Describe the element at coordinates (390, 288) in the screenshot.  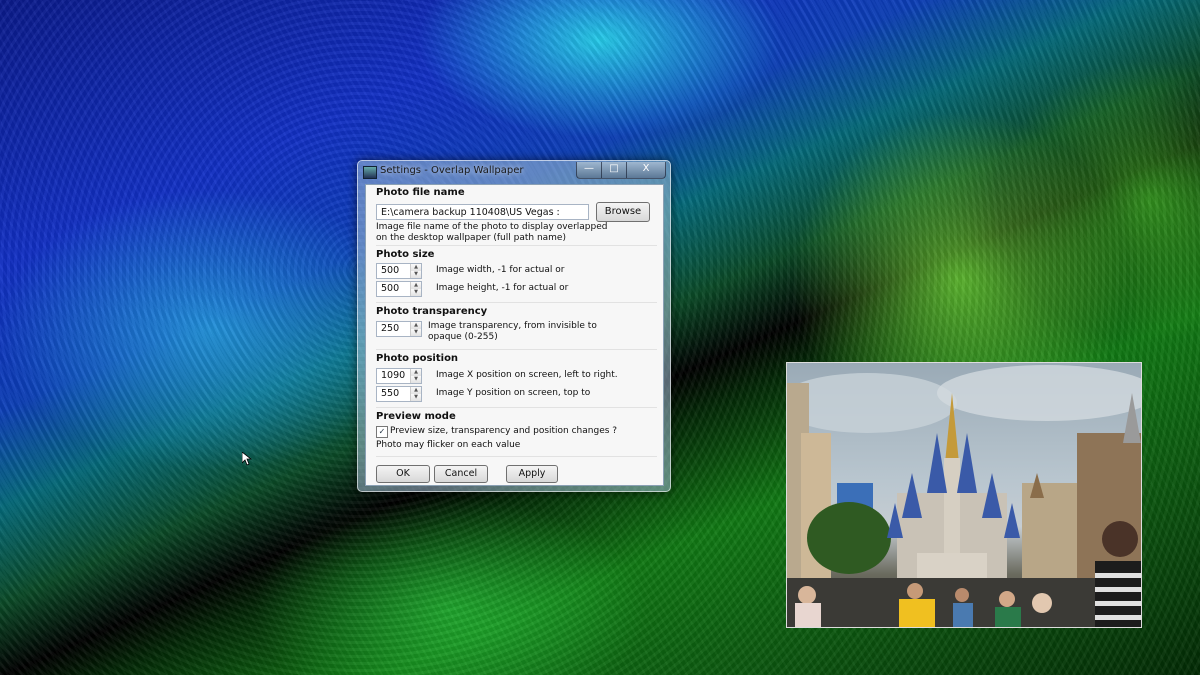
I see `height-value: 500` at that location.